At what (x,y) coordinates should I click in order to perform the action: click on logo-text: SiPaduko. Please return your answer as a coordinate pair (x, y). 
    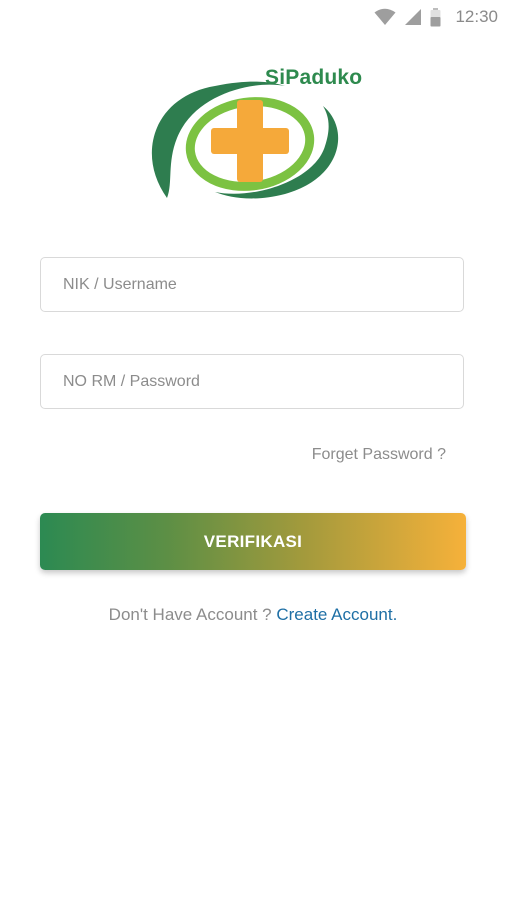
    Looking at the image, I should click on (314, 77).